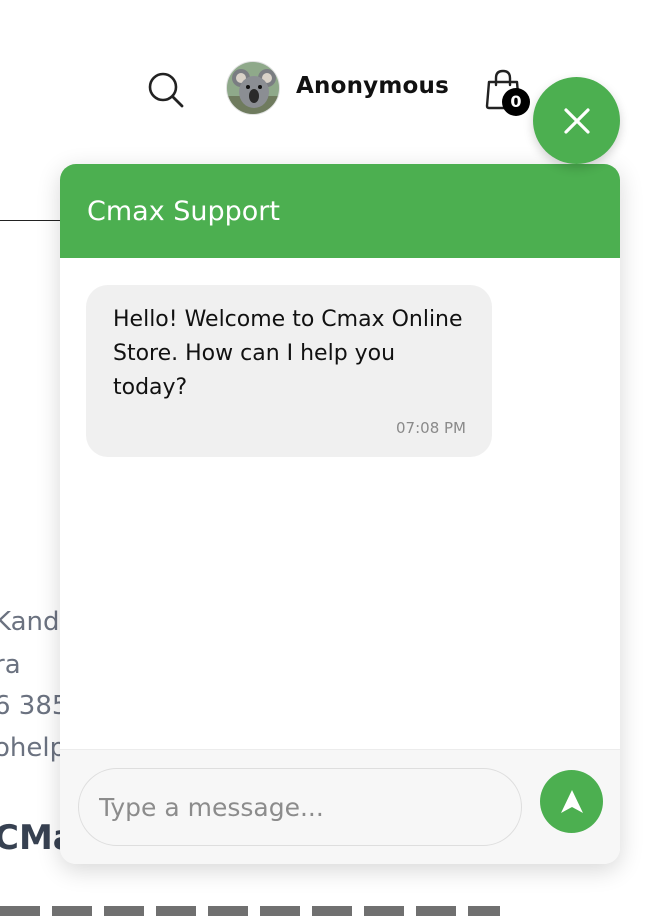 The image size is (654, 916). Describe the element at coordinates (372, 86) in the screenshot. I see `user-name: Anonymous` at that location.